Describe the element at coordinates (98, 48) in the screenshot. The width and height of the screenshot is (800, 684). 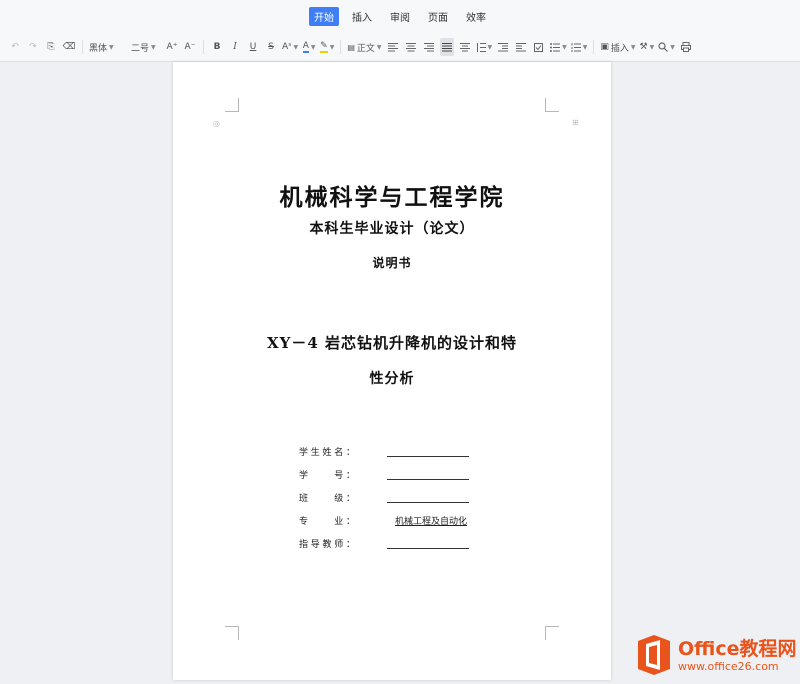
I see `font-name-value: 黑体` at that location.